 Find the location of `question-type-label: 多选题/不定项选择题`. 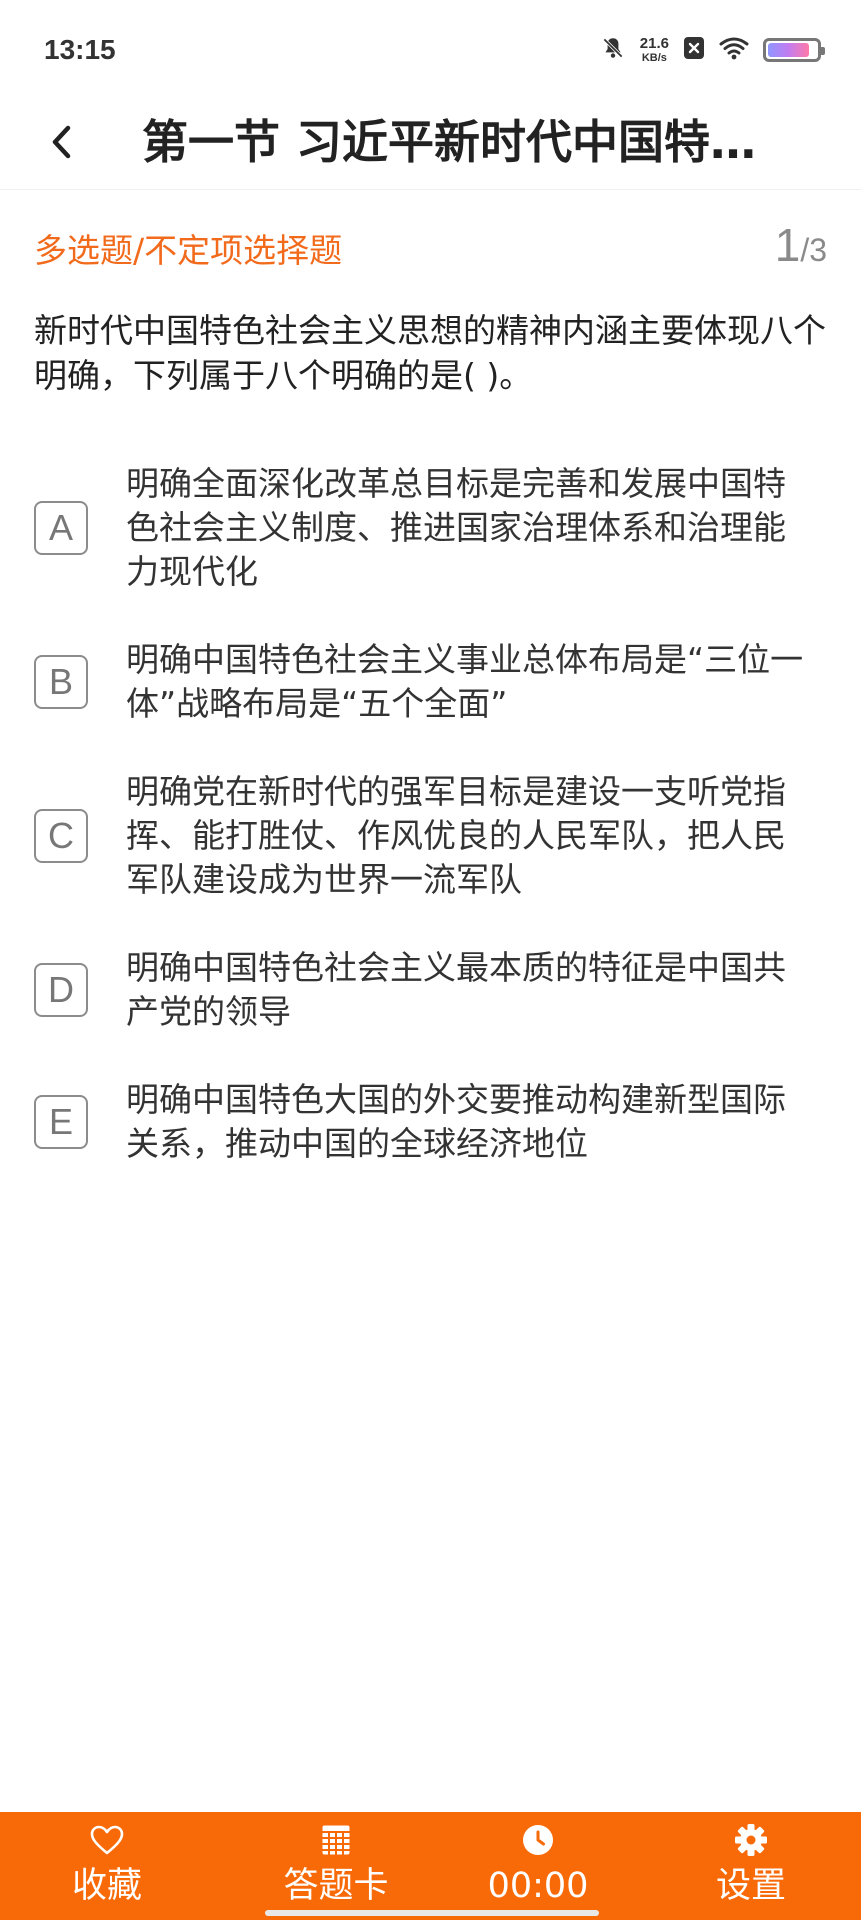

question-type-label: 多选题/不定项选择题 is located at coordinates (188, 250).